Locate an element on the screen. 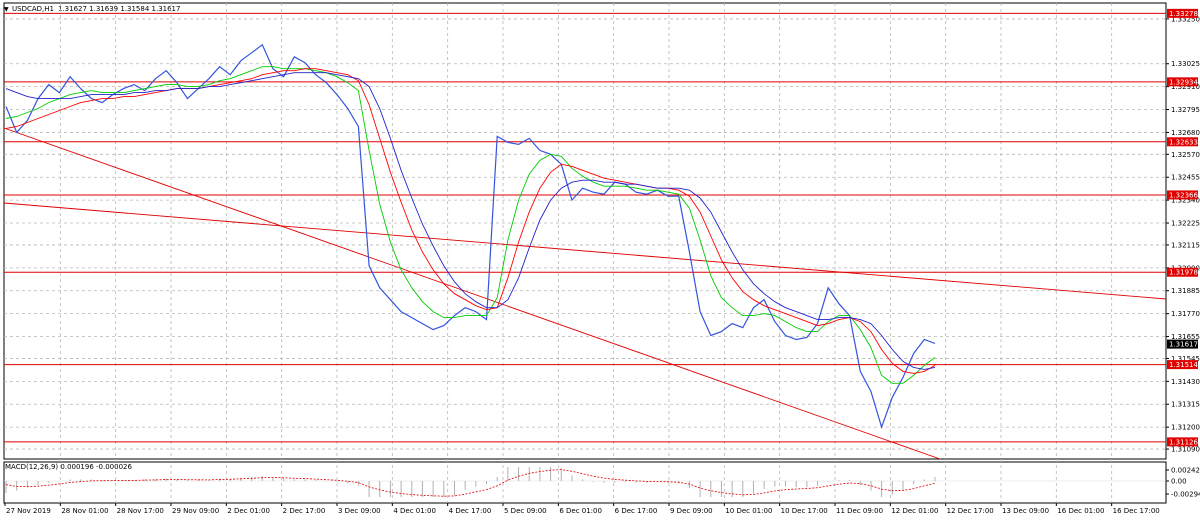  level-label: 1.32366 is located at coordinates (1183, 195).